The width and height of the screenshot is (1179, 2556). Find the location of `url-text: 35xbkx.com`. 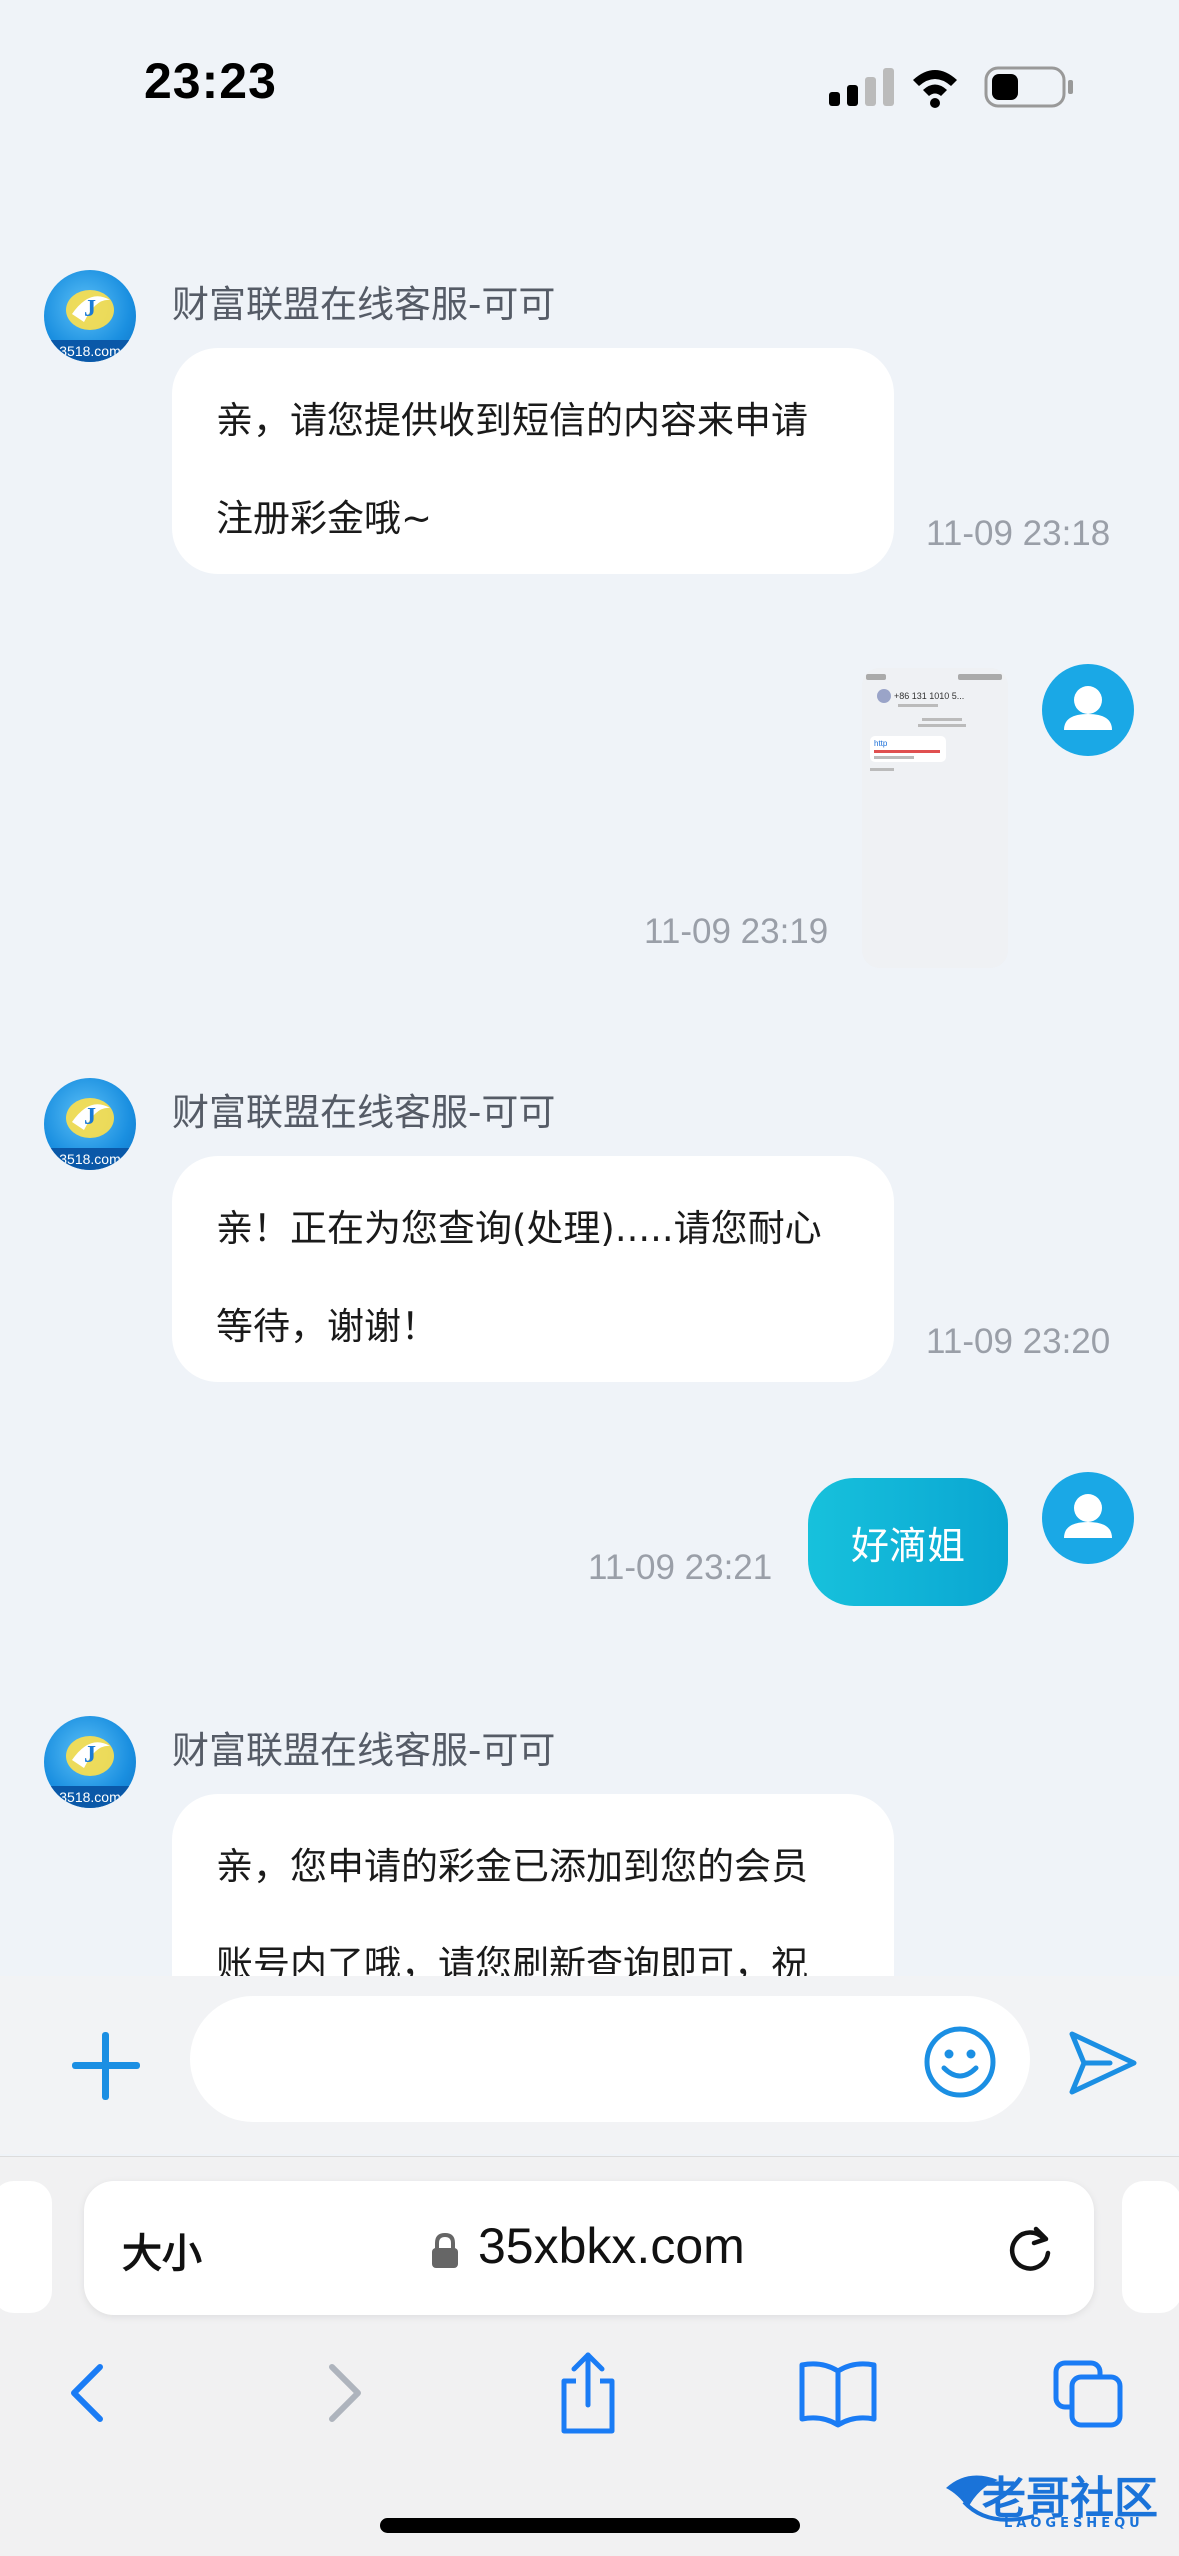

url-text: 35xbkx.com is located at coordinates (611, 2246).